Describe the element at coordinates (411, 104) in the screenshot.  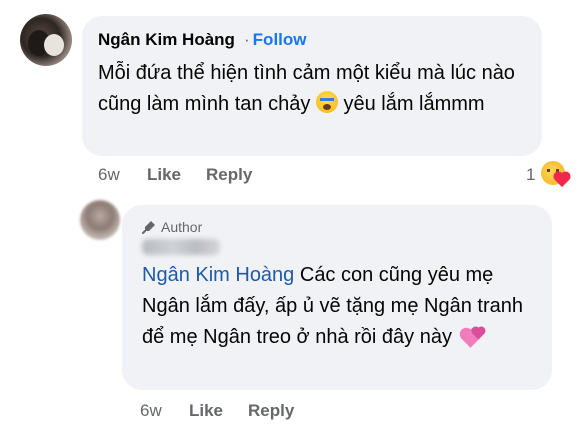
I see `comment-text-part2: yêu lắm lắmmm` at that location.